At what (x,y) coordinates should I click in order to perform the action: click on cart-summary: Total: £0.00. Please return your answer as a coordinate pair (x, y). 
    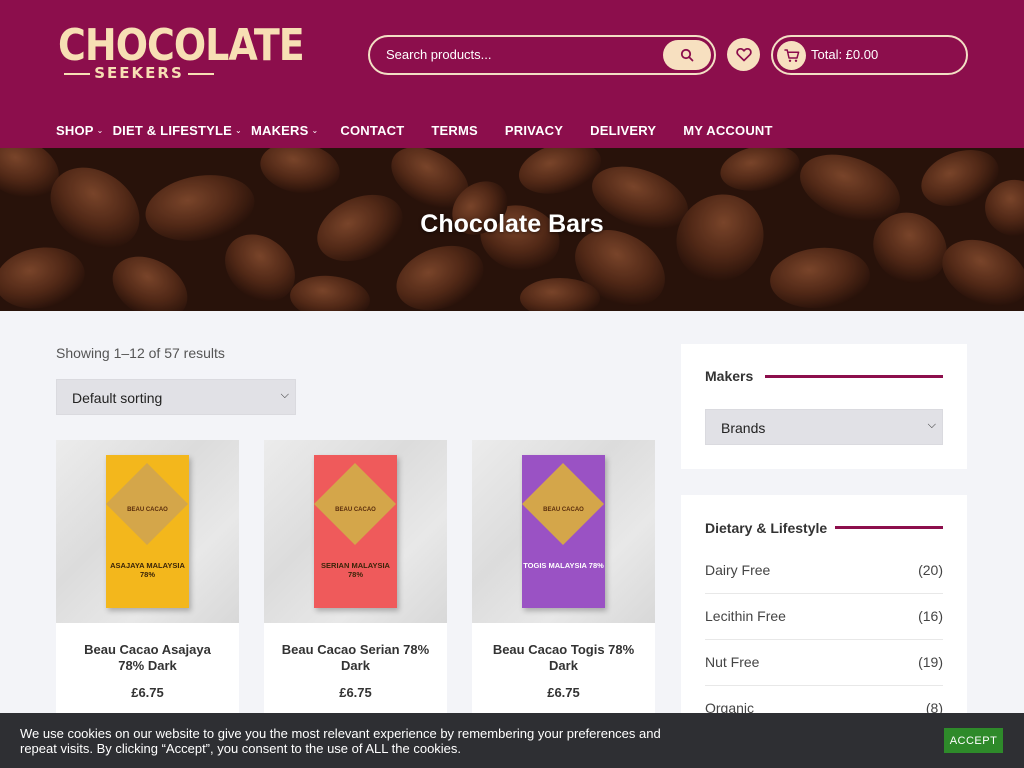
    Looking at the image, I should click on (869, 55).